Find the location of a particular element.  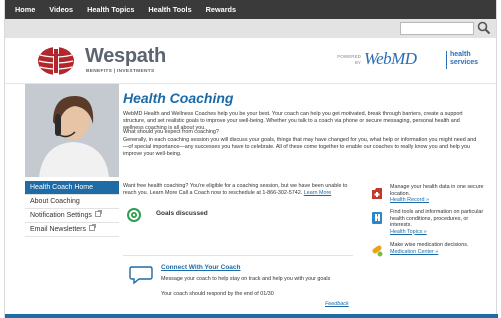

nav-health-topics: Health Topics is located at coordinates (110, 9).